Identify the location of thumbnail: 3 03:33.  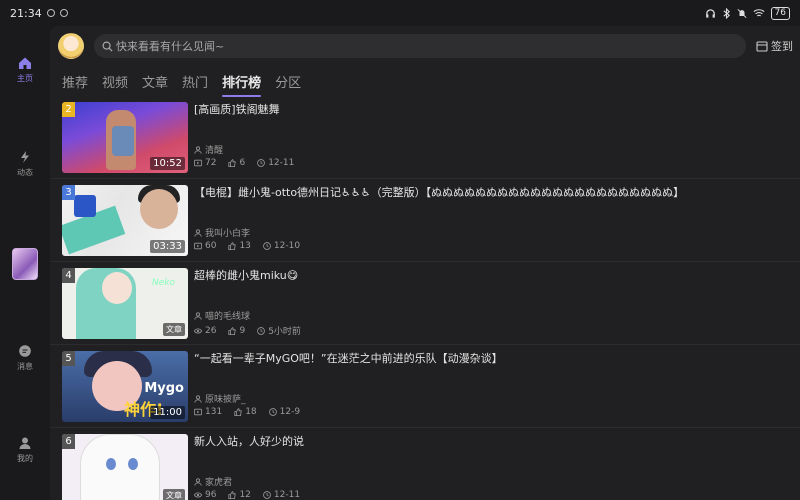
(125, 220).